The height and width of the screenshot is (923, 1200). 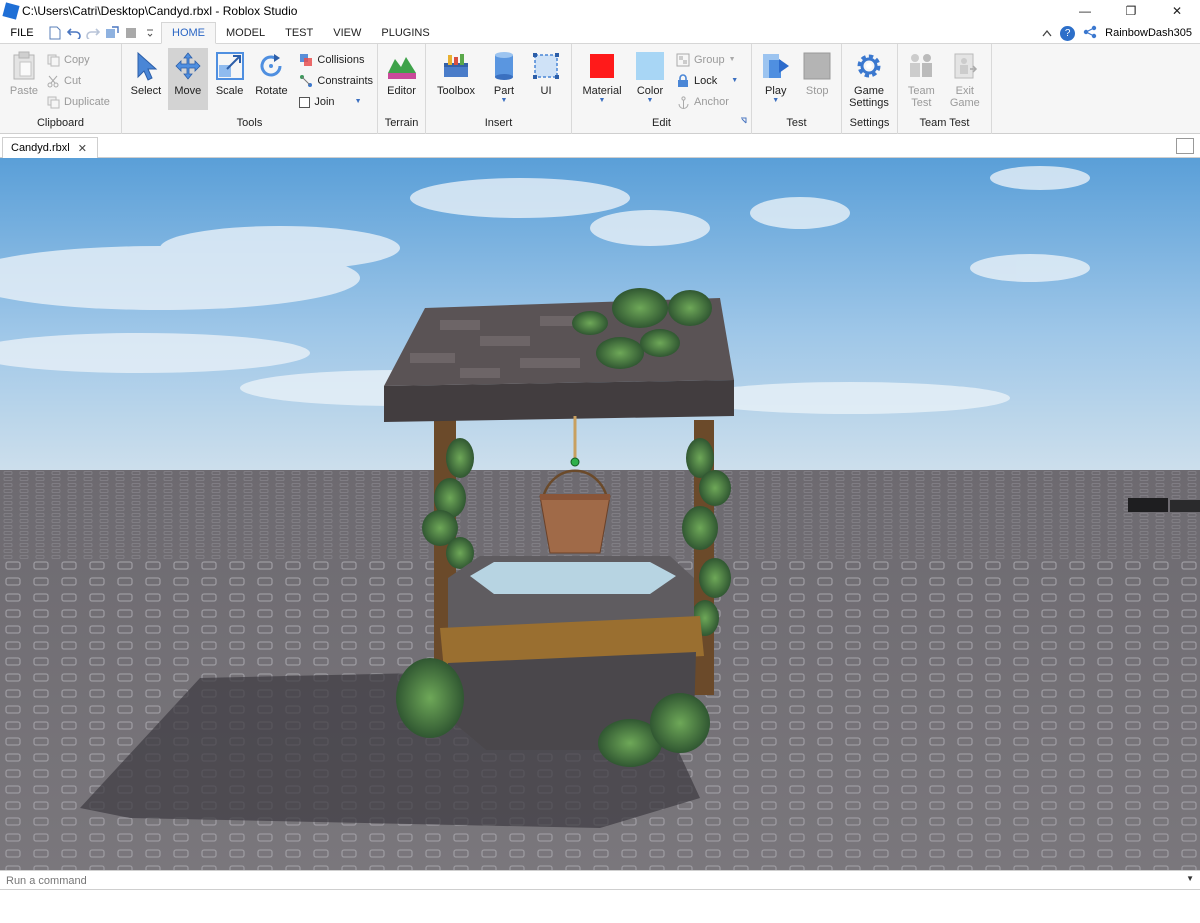 I want to click on collapse-ribbon-icon, so click(x=1047, y=33).